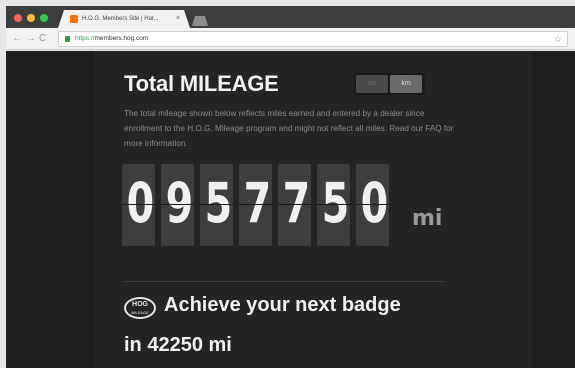 This screenshot has height=368, width=575. I want to click on unit-mi-button: mi, so click(372, 84).